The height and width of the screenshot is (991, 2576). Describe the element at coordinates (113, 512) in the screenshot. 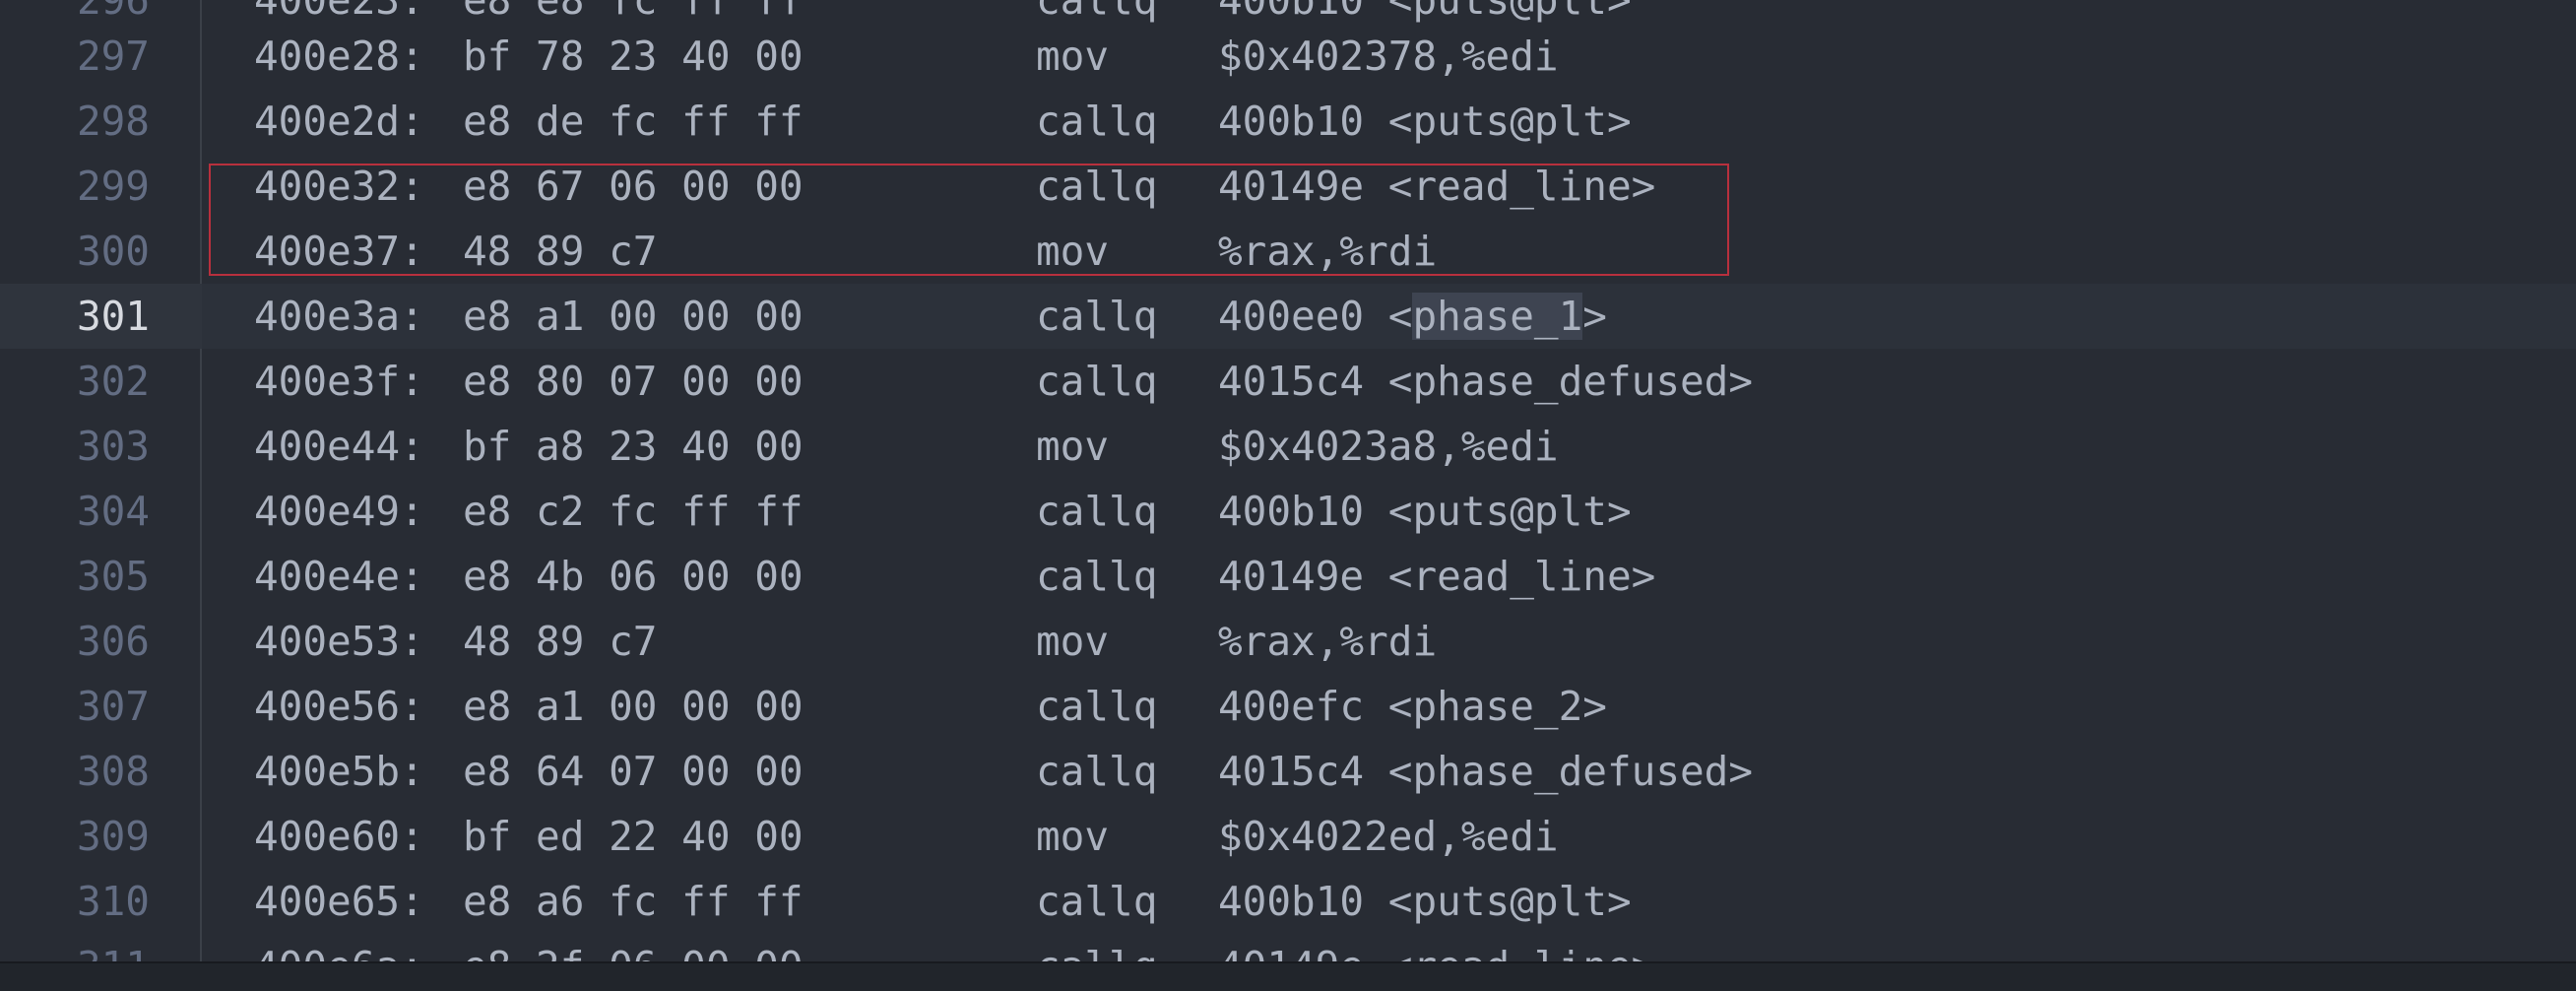

I see `line-number: 304` at that location.